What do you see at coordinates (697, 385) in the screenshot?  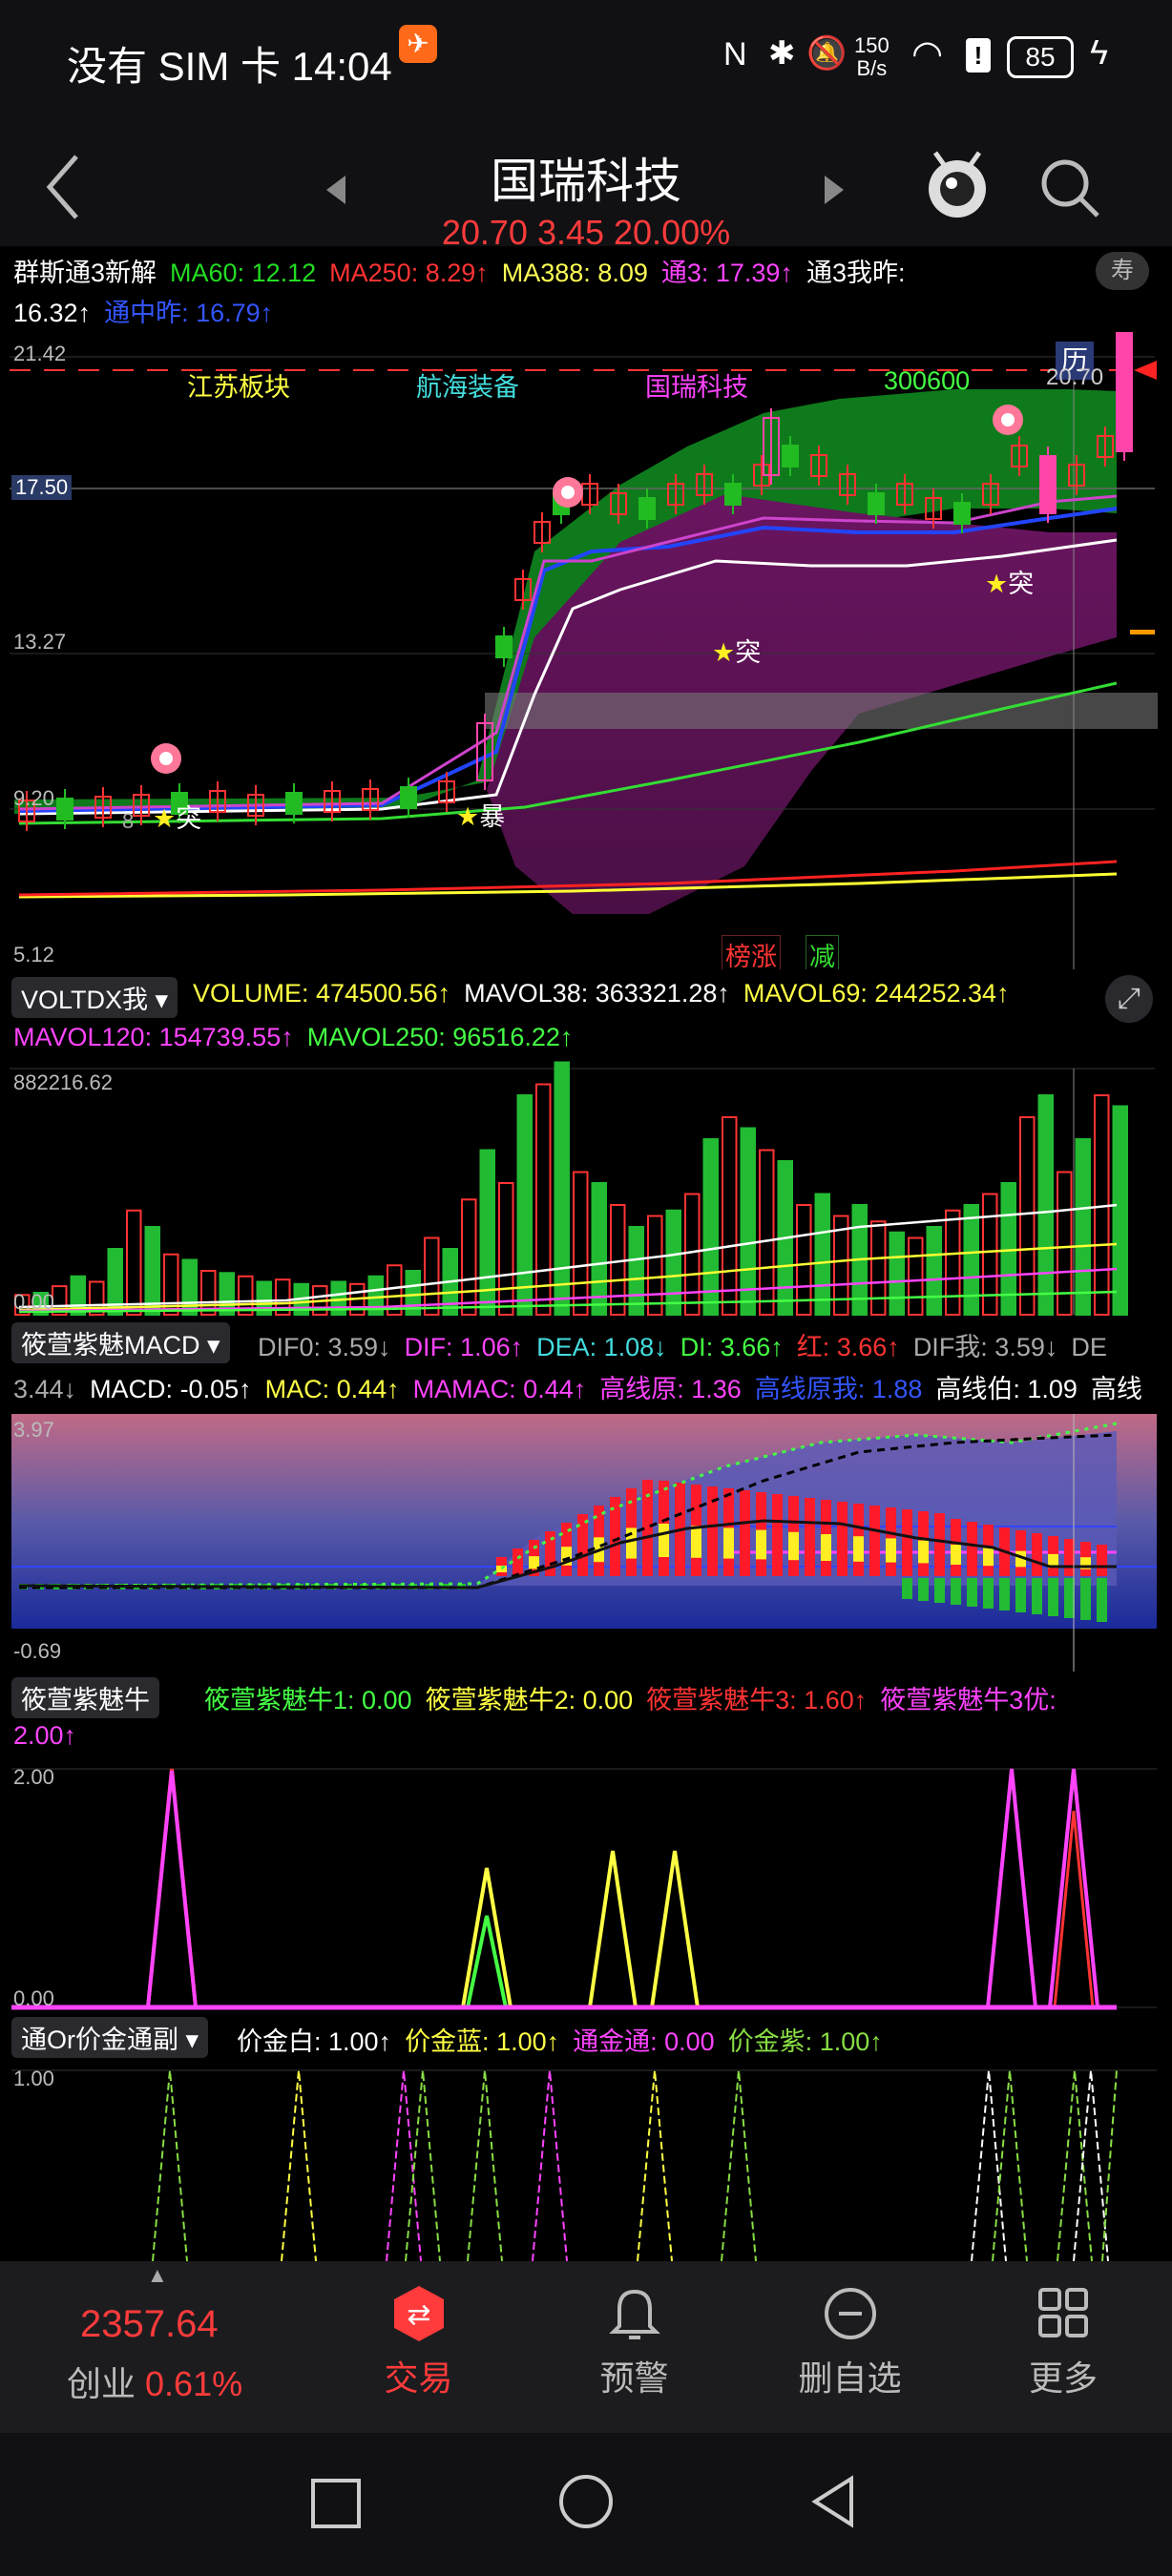 I see `sector-label: 国瑞科技` at bounding box center [697, 385].